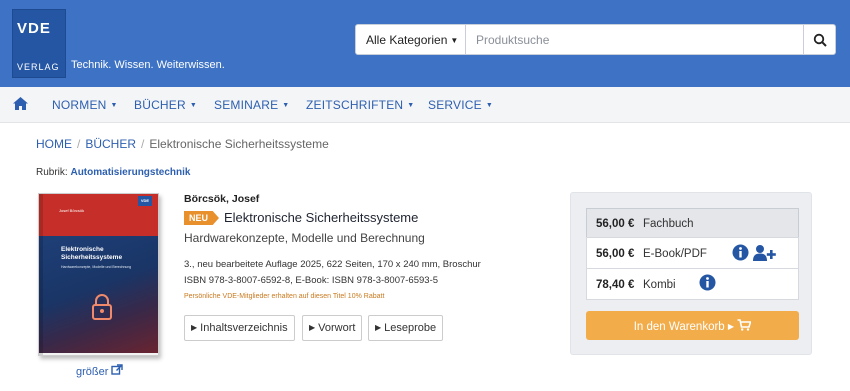 This screenshot has height=391, width=850. I want to click on nav-item-zeitschriften: ZEITSCHRIFTEN ▼, so click(360, 105).